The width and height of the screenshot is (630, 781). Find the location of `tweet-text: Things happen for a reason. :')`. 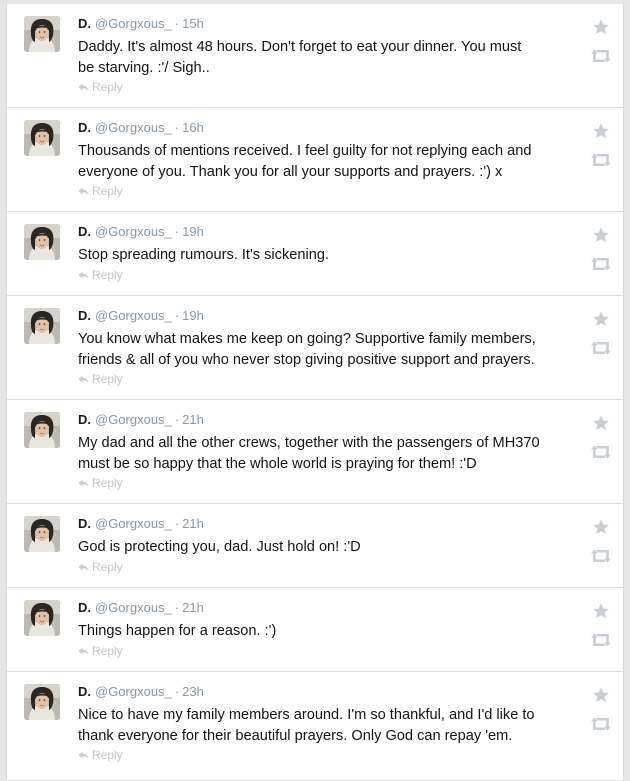

tweet-text: Things happen for a reason. :') is located at coordinates (177, 631).